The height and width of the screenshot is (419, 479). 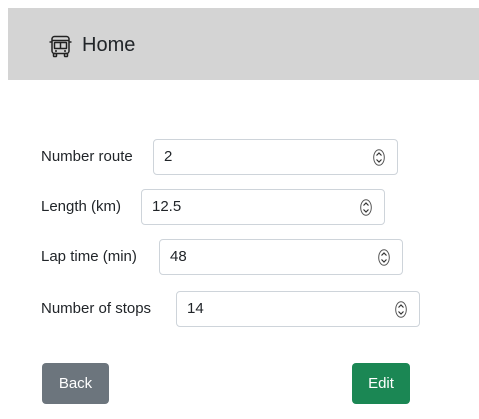 I want to click on number-route-label: Number route, so click(x=87, y=156).